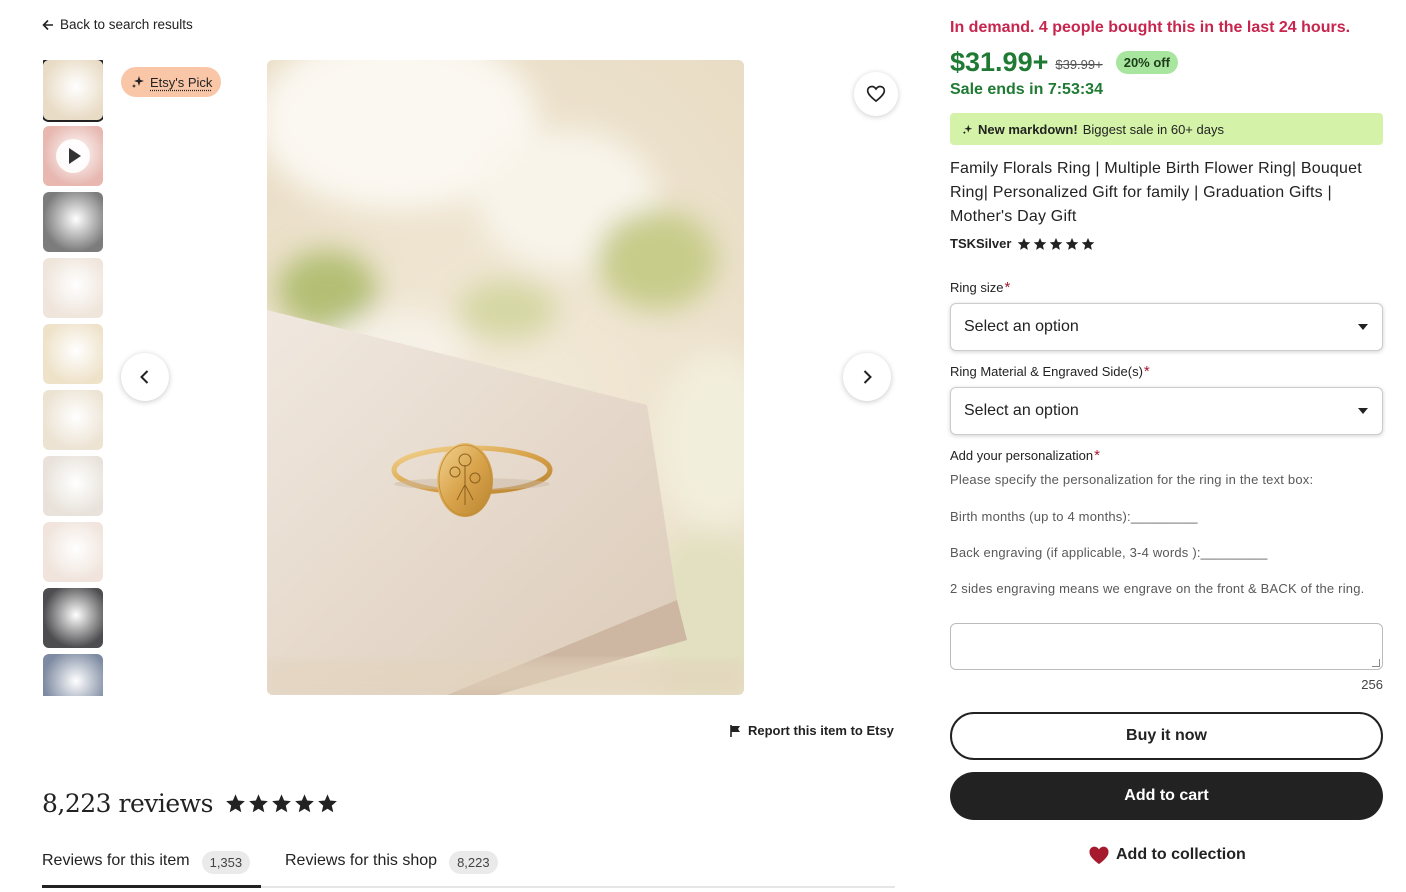  I want to click on personalization-textarea, so click(1166, 646).